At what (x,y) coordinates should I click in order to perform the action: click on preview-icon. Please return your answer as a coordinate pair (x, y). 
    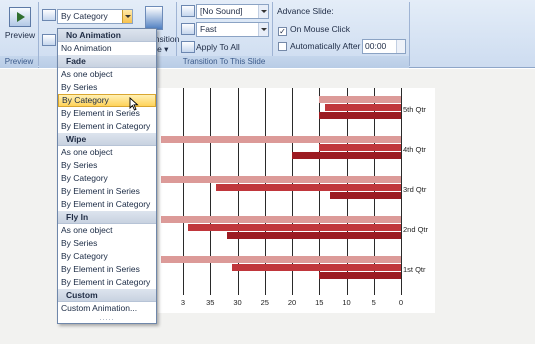
    Looking at the image, I should click on (20, 17).